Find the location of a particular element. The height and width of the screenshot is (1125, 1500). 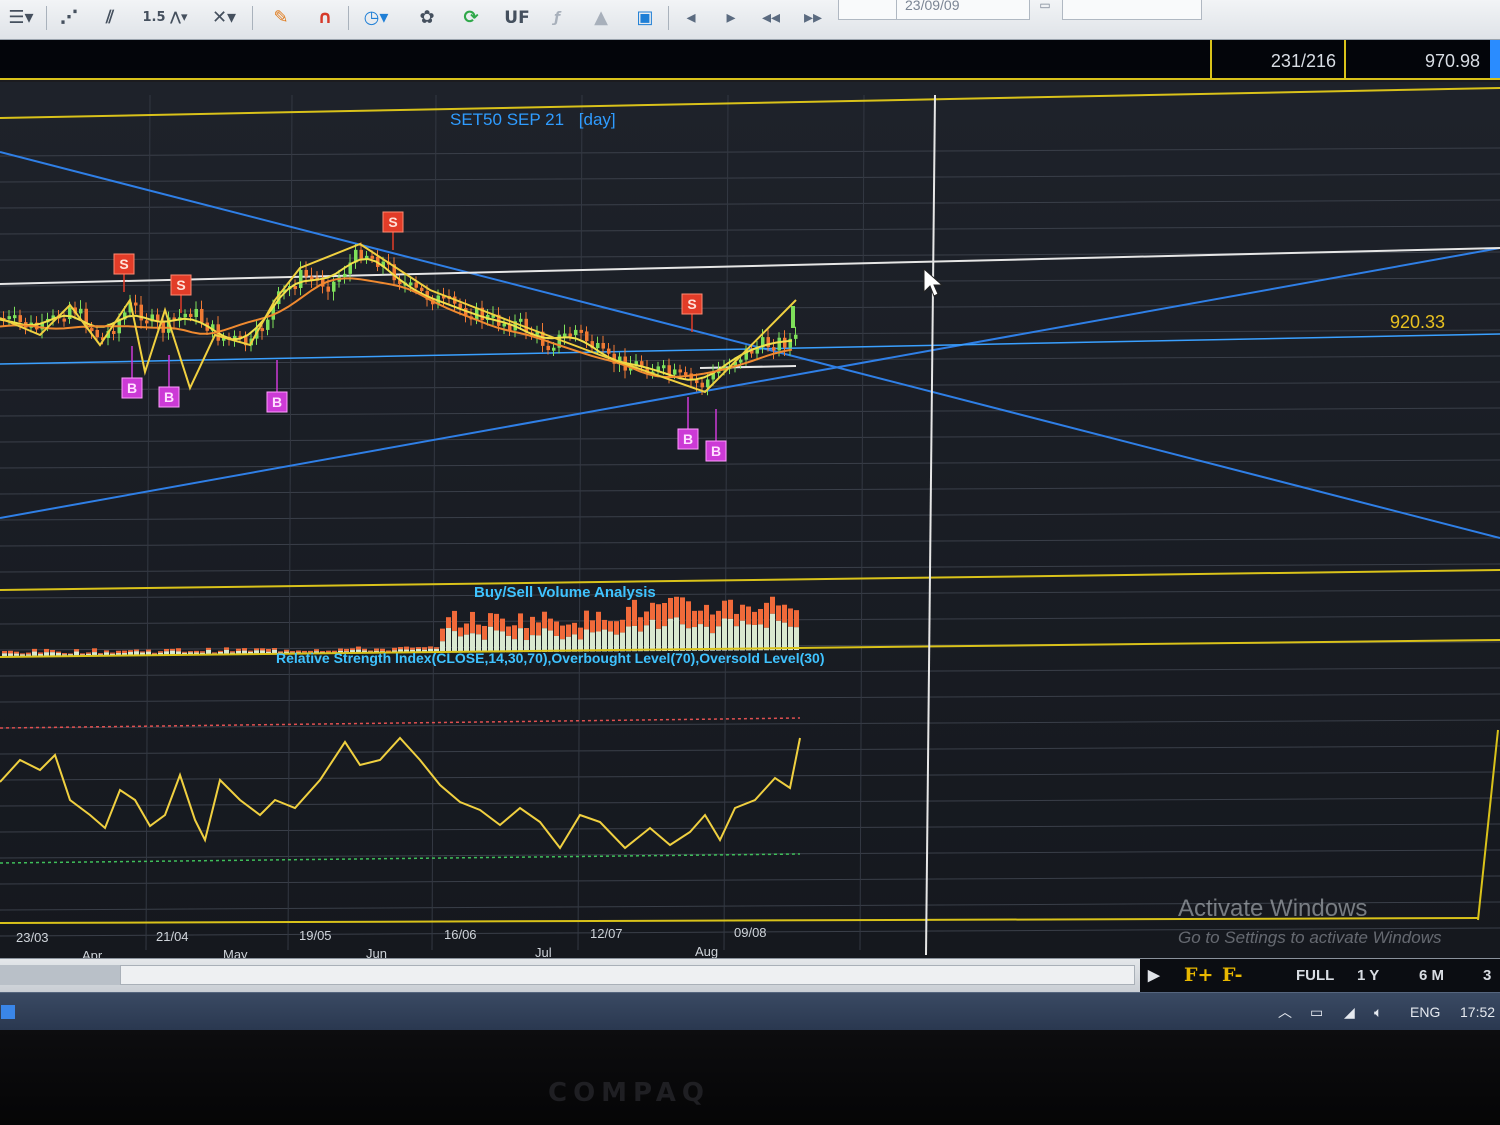

chart-symbol: SET50 SEP 21 is located at coordinates (507, 119).